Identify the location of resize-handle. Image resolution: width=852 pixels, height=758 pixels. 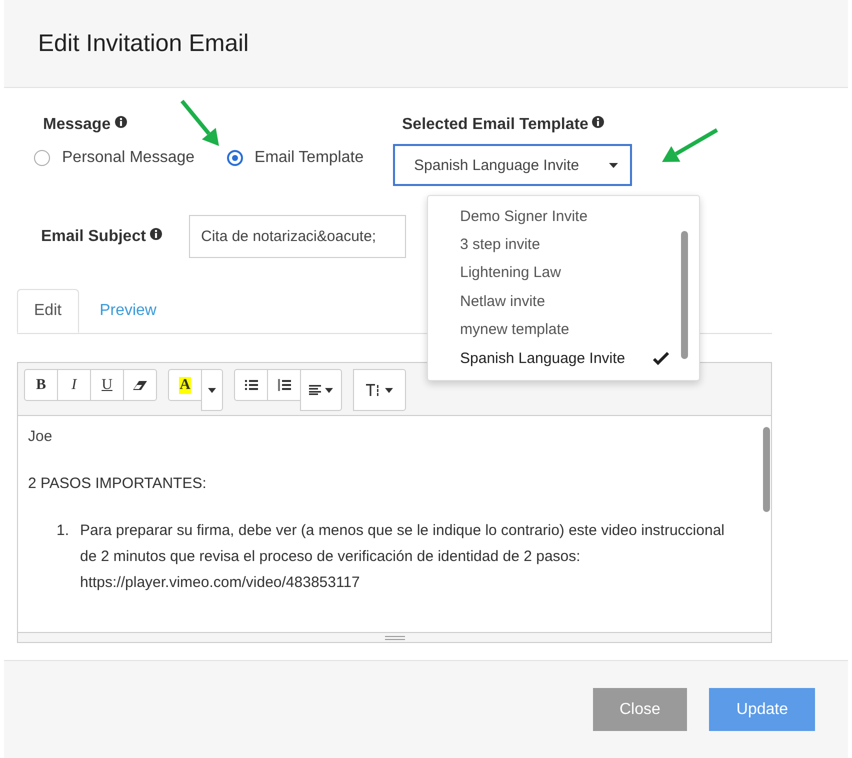
(394, 637).